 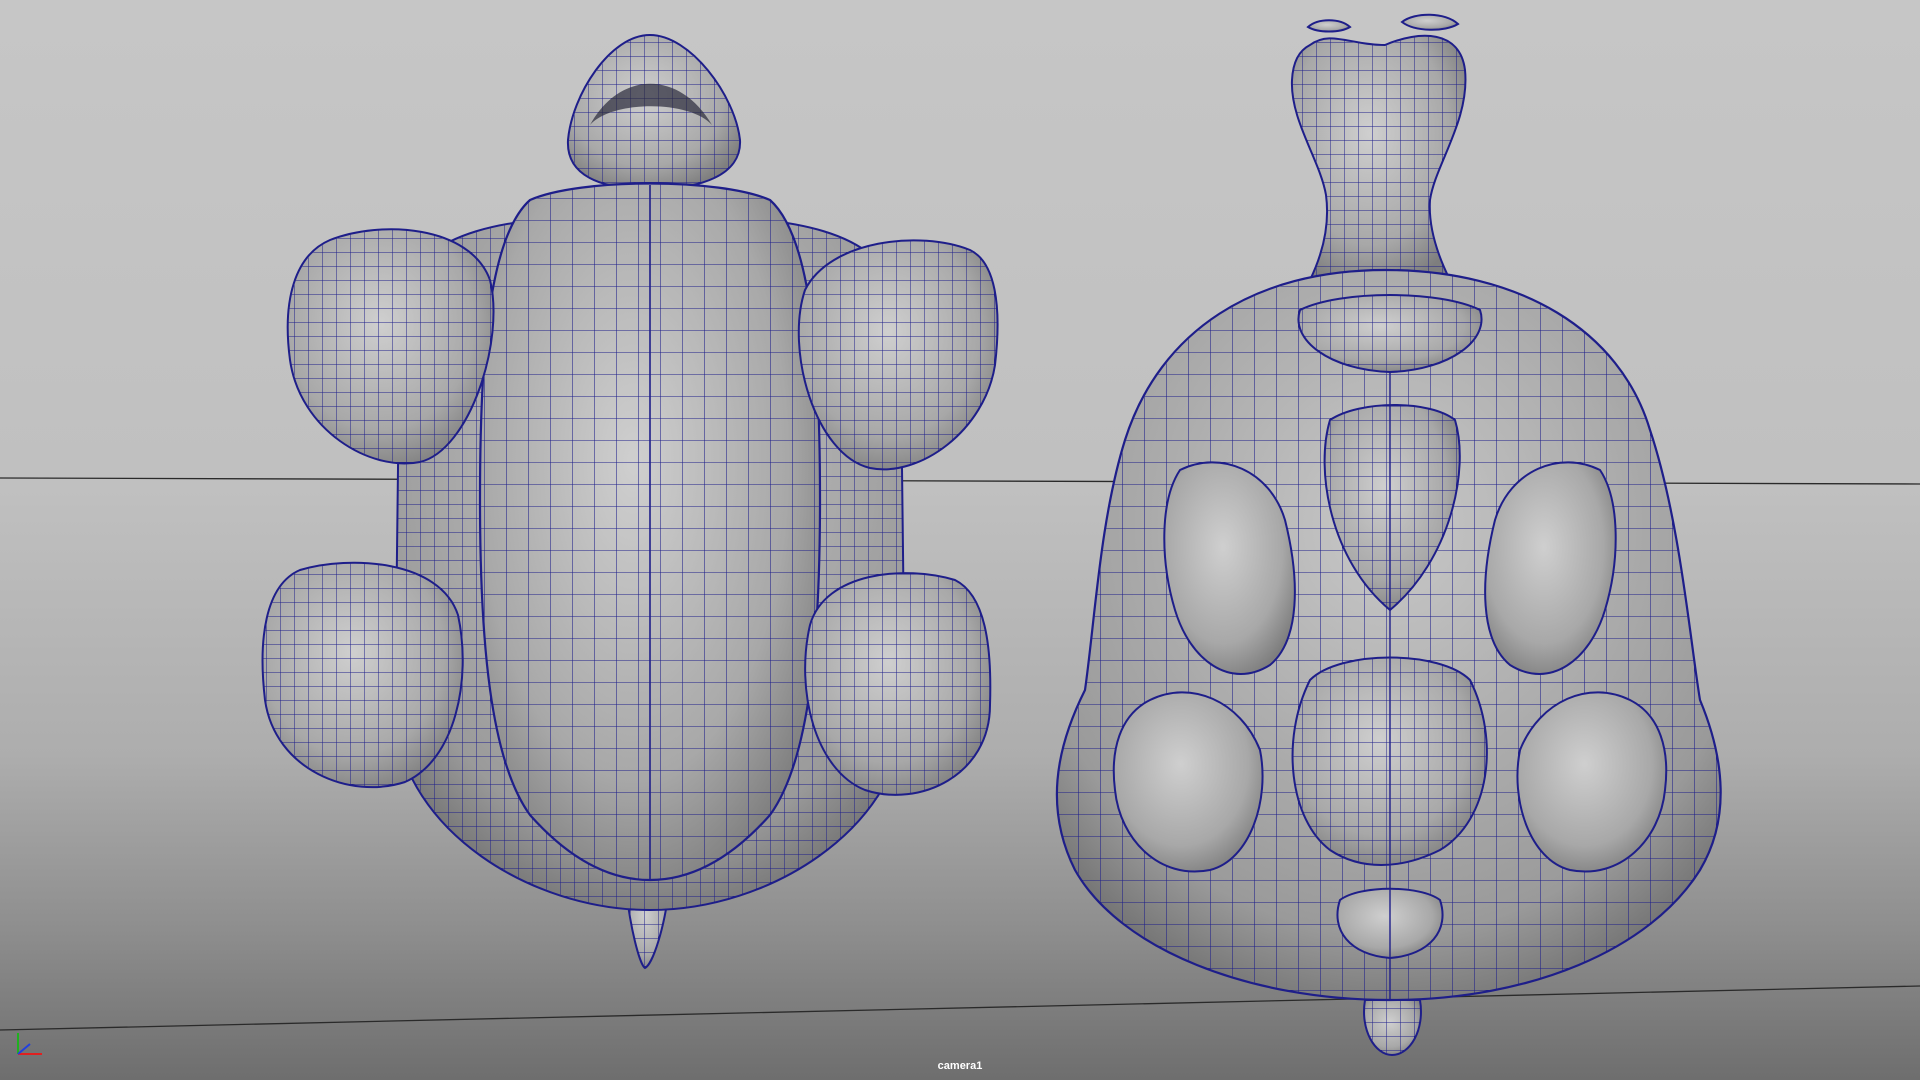 I want to click on turtle-back-left-flipper, so click(x=362, y=675).